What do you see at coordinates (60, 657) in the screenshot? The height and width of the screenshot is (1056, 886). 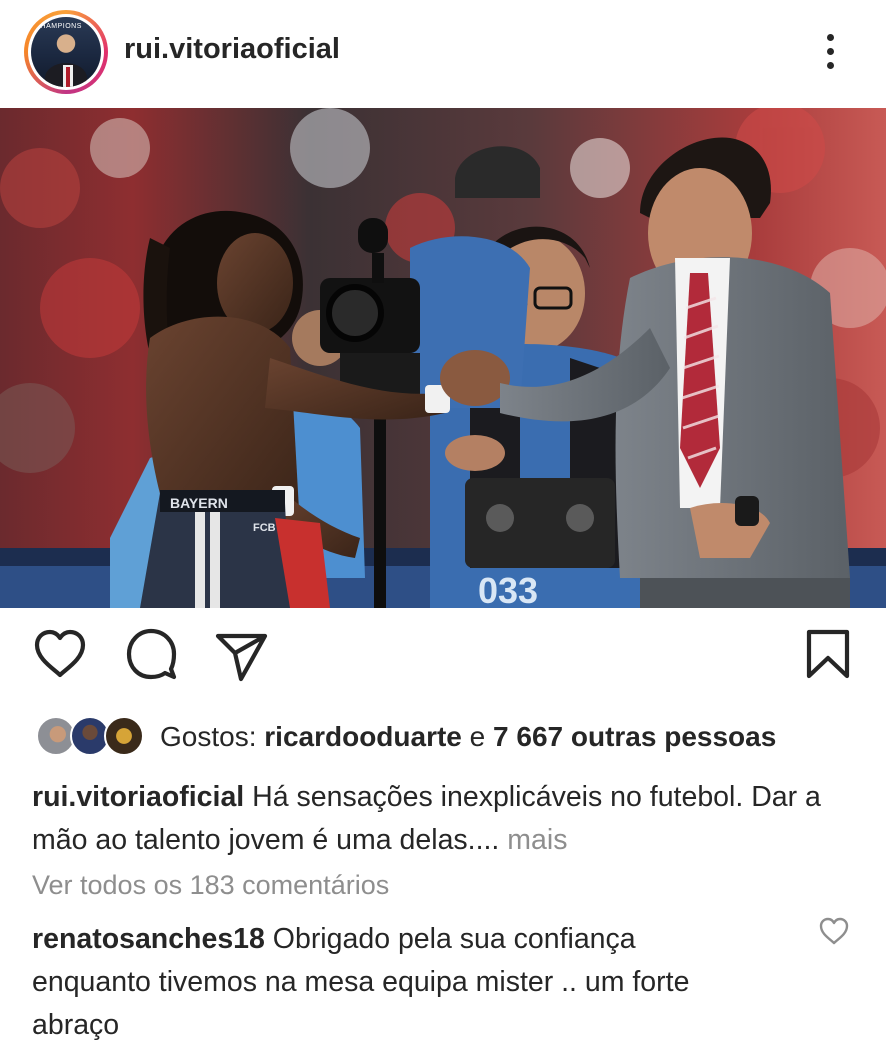 I see `heart-outline-icon` at bounding box center [60, 657].